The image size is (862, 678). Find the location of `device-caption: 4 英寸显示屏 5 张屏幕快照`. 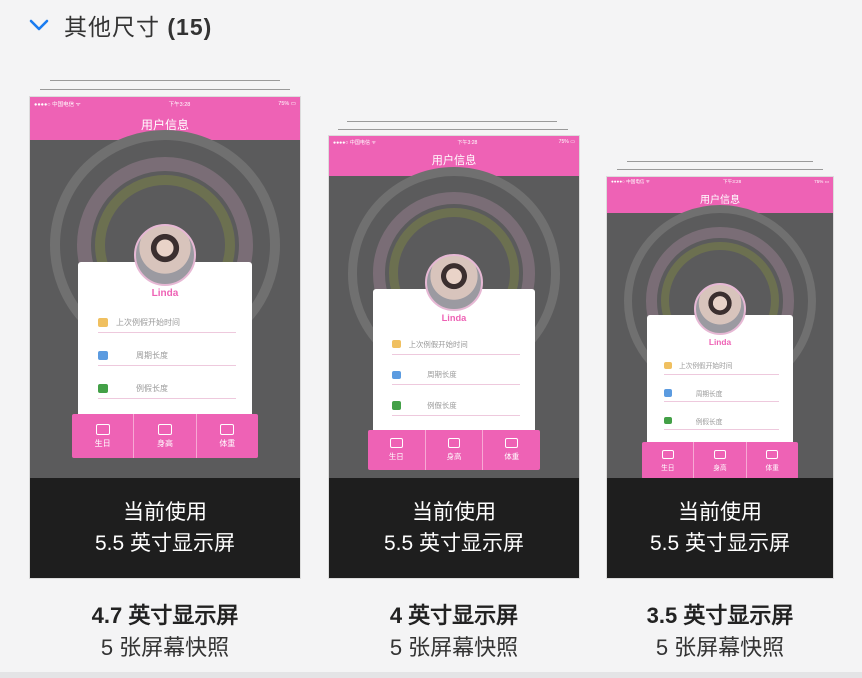

device-caption: 4 英寸显示屏 5 张屏幕快照 is located at coordinates (454, 632).